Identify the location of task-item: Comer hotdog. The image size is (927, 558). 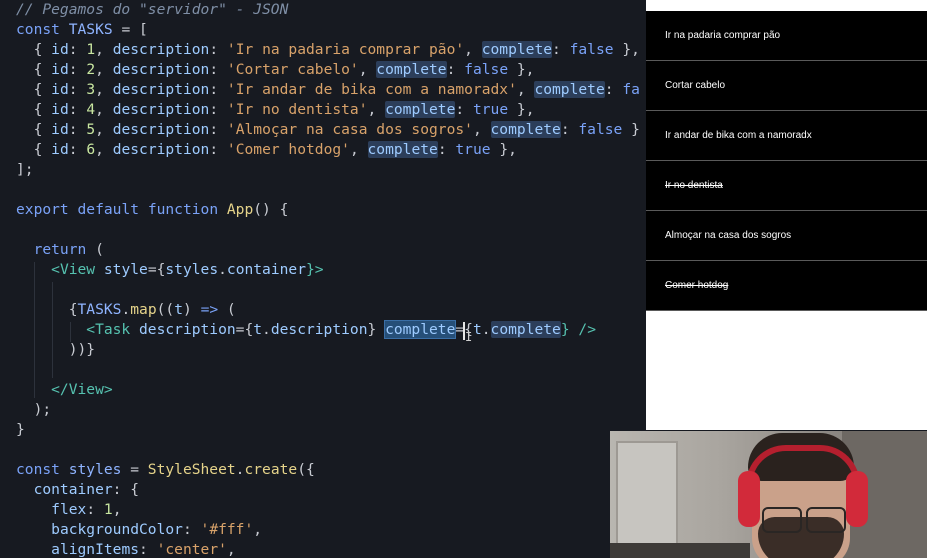
(786, 286).